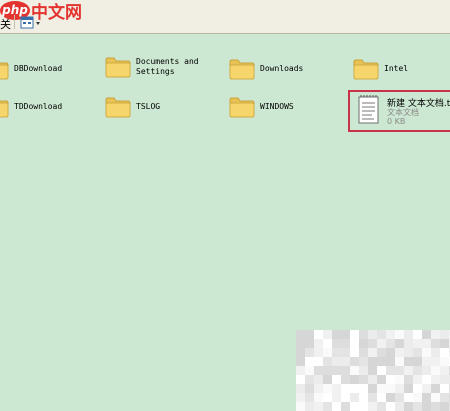 The image size is (450, 411). I want to click on toolbar: php 中文网 关, so click(225, 17).